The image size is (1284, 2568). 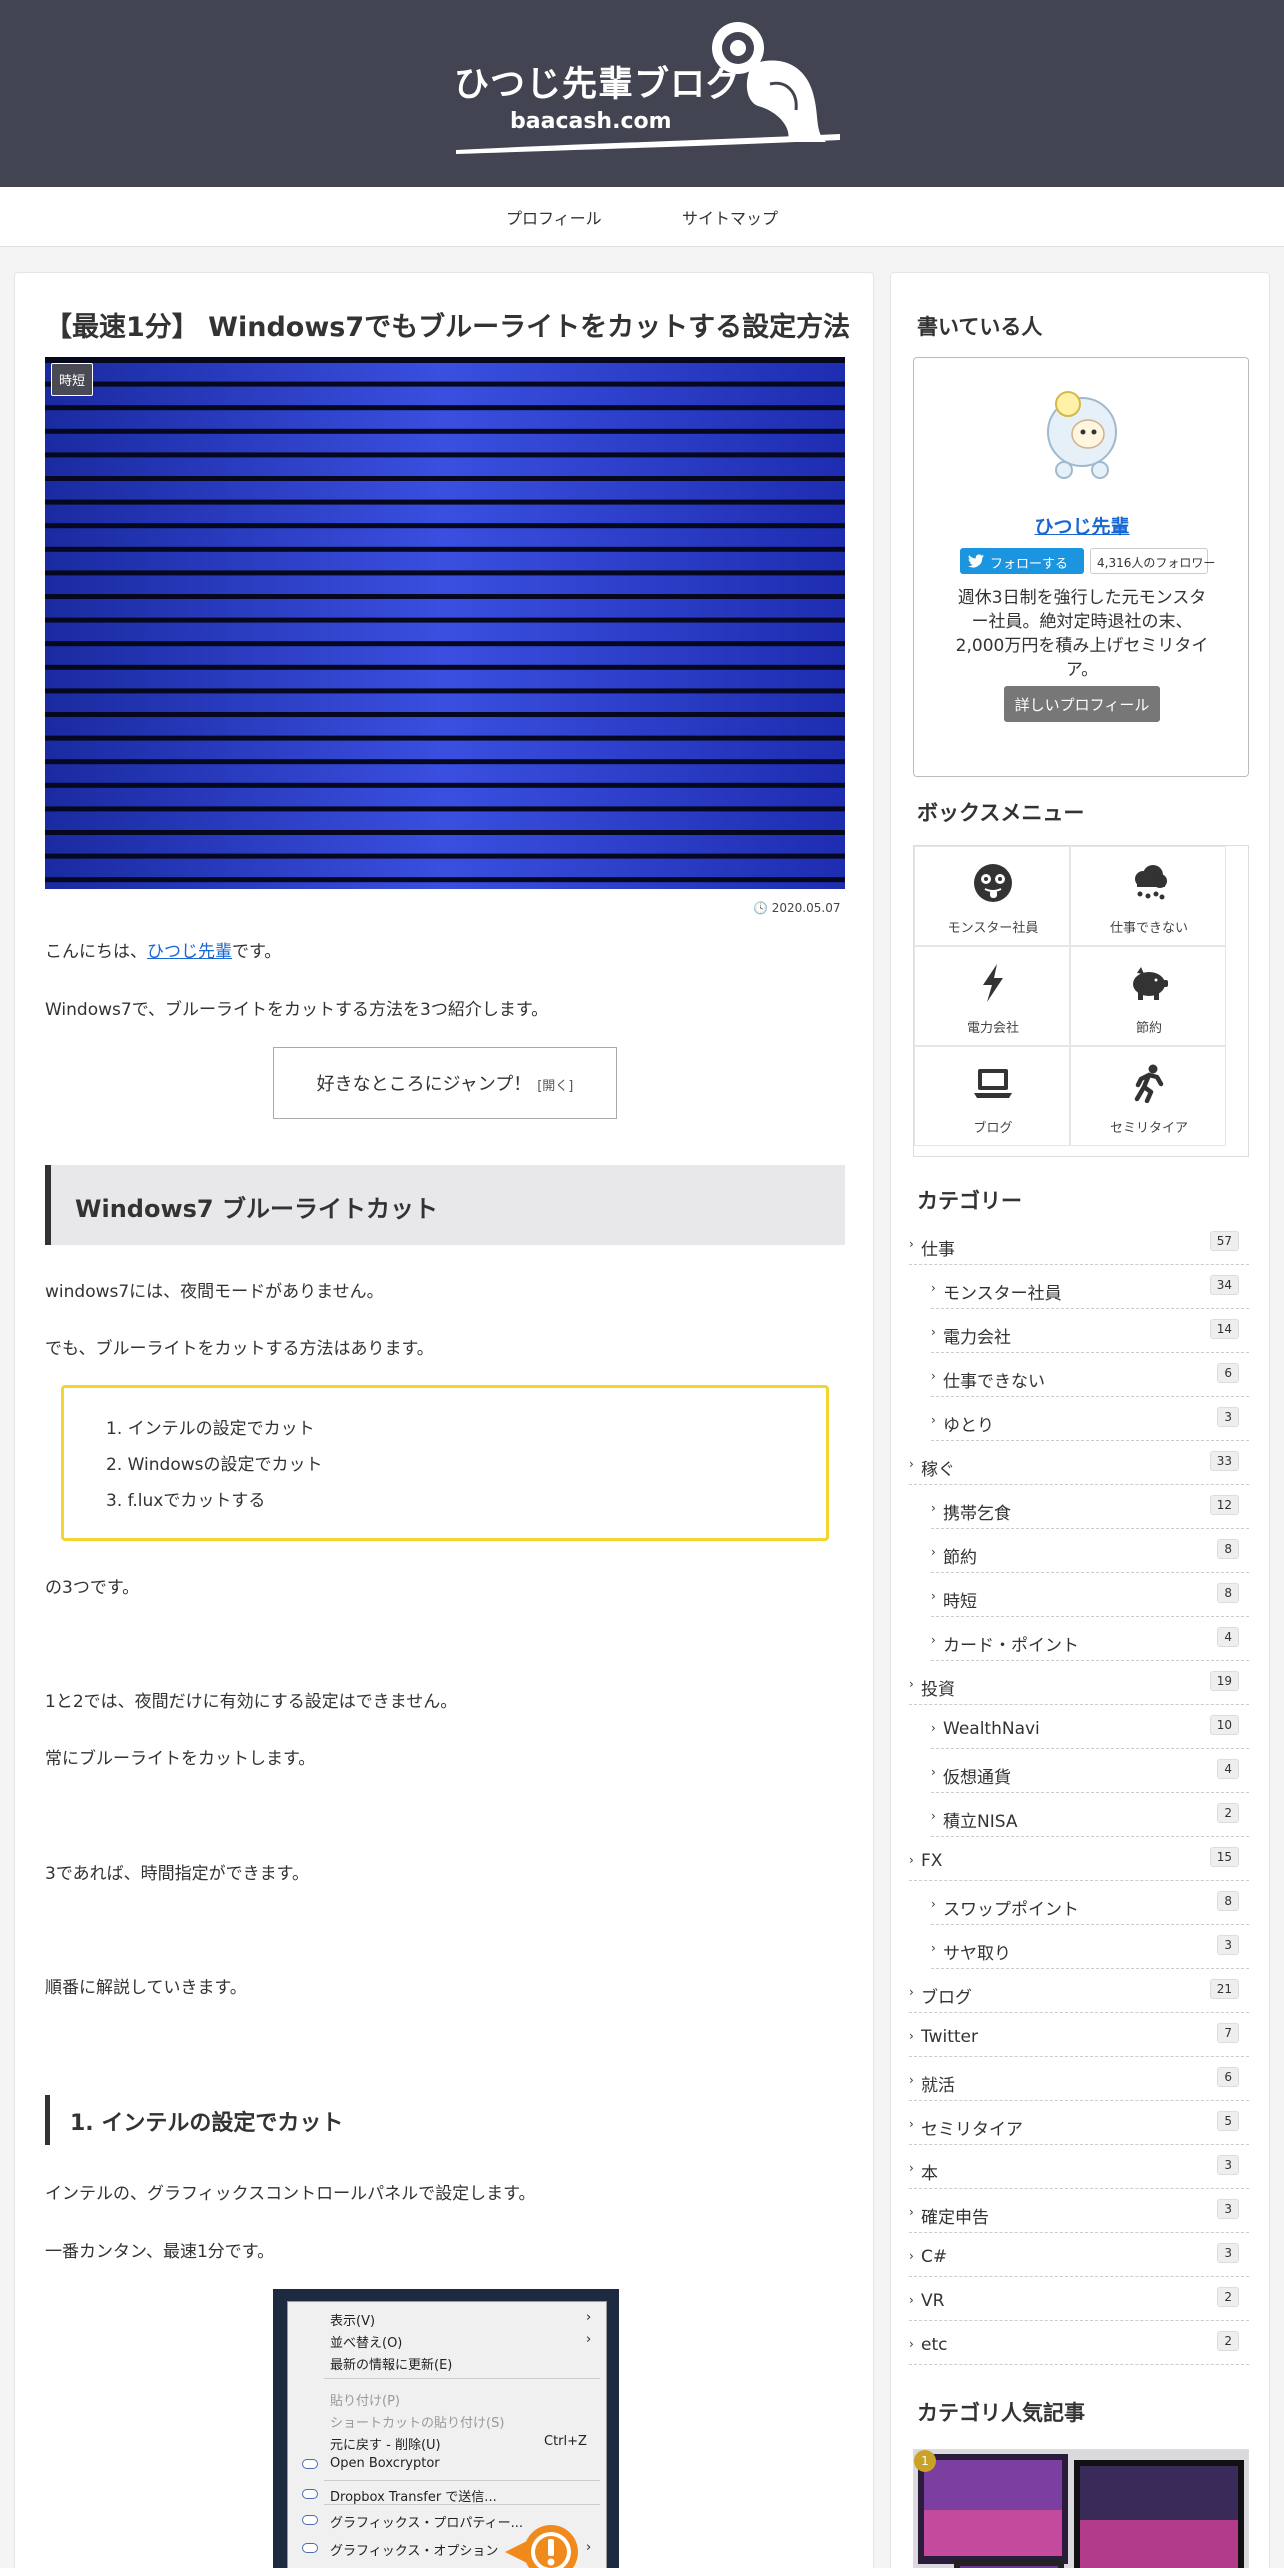 What do you see at coordinates (762, 908) in the screenshot?
I see `clock-icon: 🕓` at bounding box center [762, 908].